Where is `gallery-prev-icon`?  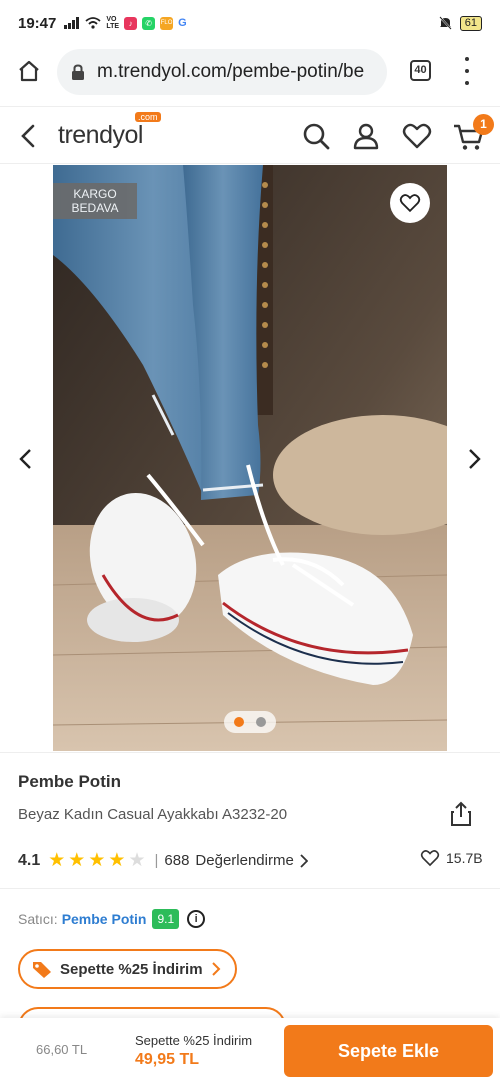 gallery-prev-icon is located at coordinates (26, 459).